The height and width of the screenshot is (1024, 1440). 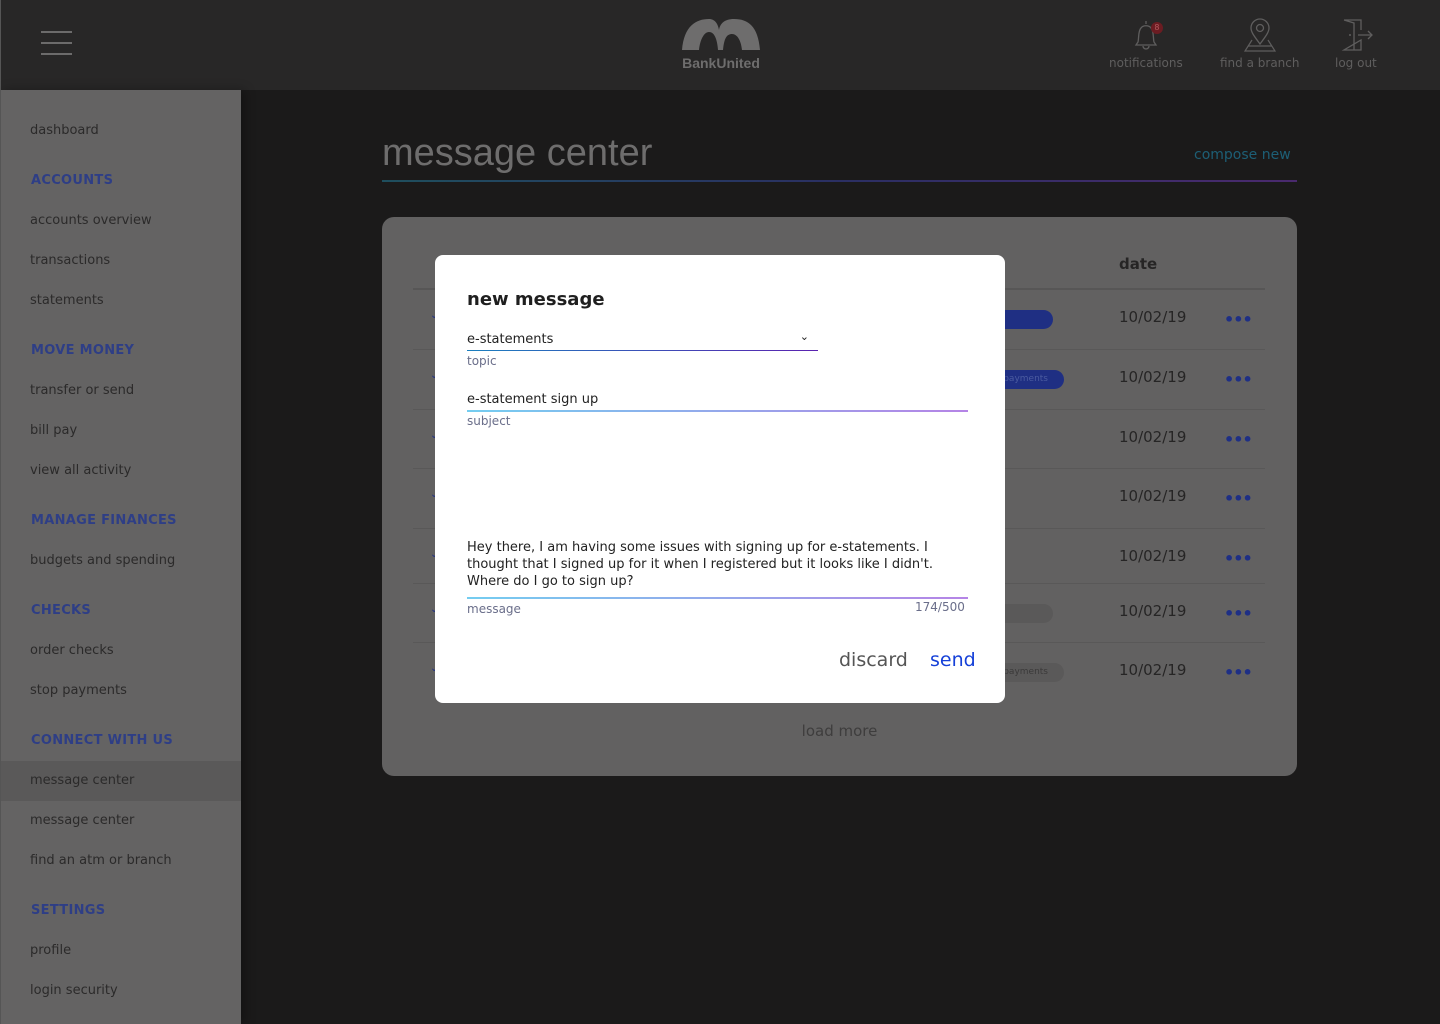 I want to click on hamburger-menu-icon, so click(x=56, y=43).